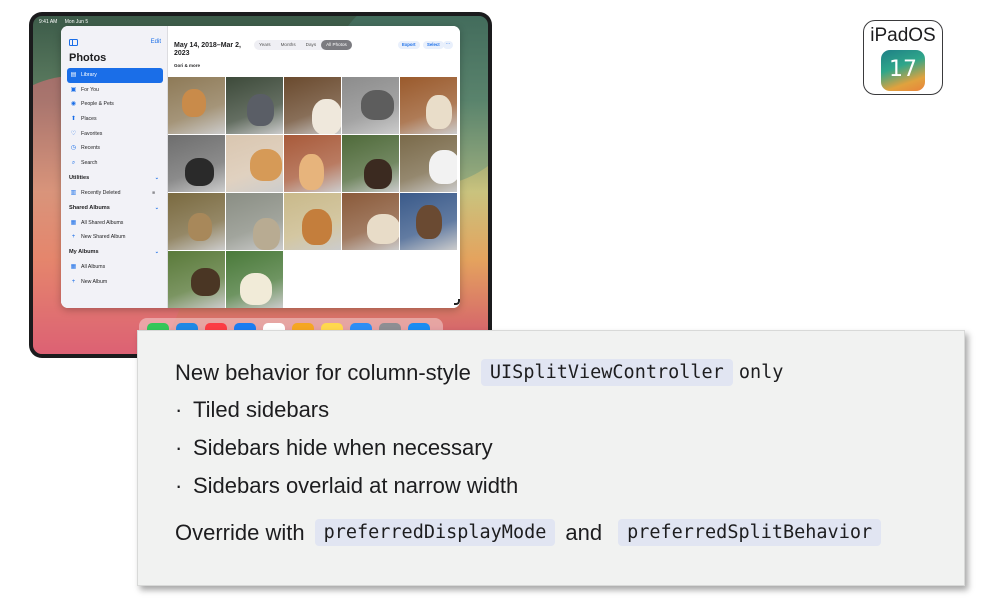 Image resolution: width=1000 pixels, height=615 pixels. Describe the element at coordinates (90, 89) in the screenshot. I see `sidebar-item-label: For You` at that location.